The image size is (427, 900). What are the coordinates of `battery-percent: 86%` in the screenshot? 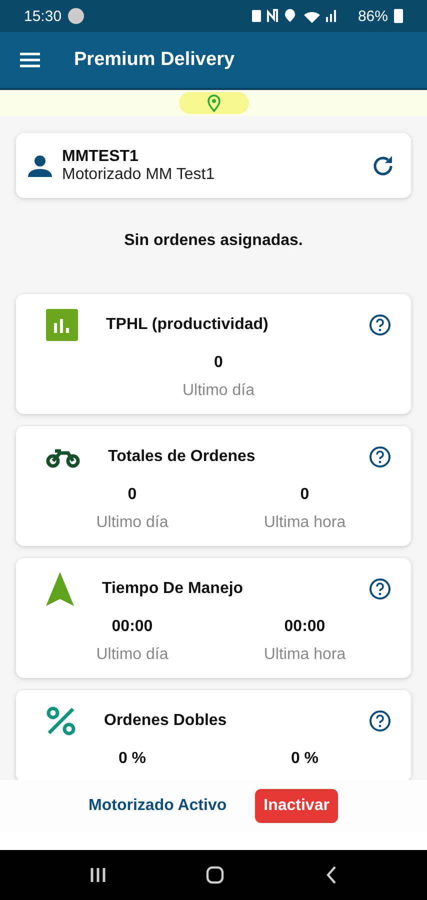 It's located at (373, 16).